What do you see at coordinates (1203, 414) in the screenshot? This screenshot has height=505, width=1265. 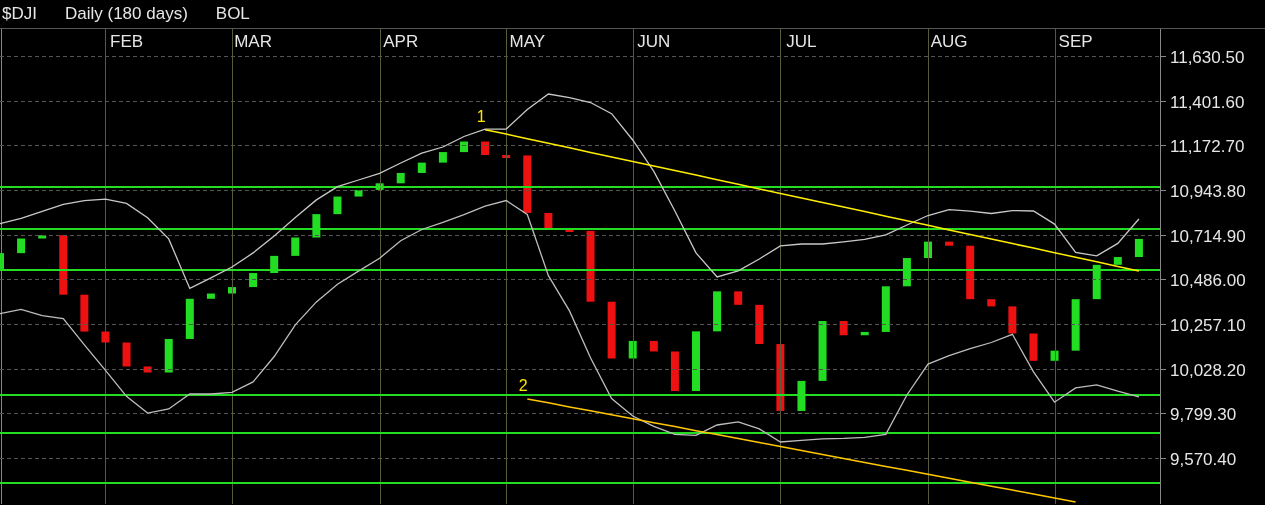 I see `price-label: 9,799.30` at bounding box center [1203, 414].